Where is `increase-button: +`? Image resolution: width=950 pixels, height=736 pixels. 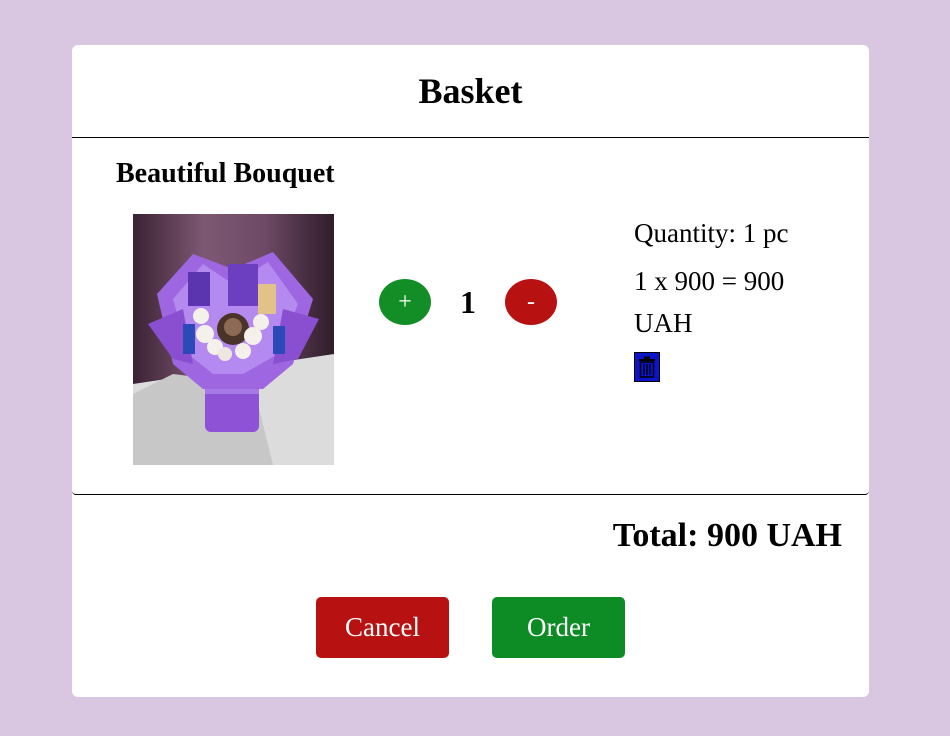
increase-button: + is located at coordinates (405, 302).